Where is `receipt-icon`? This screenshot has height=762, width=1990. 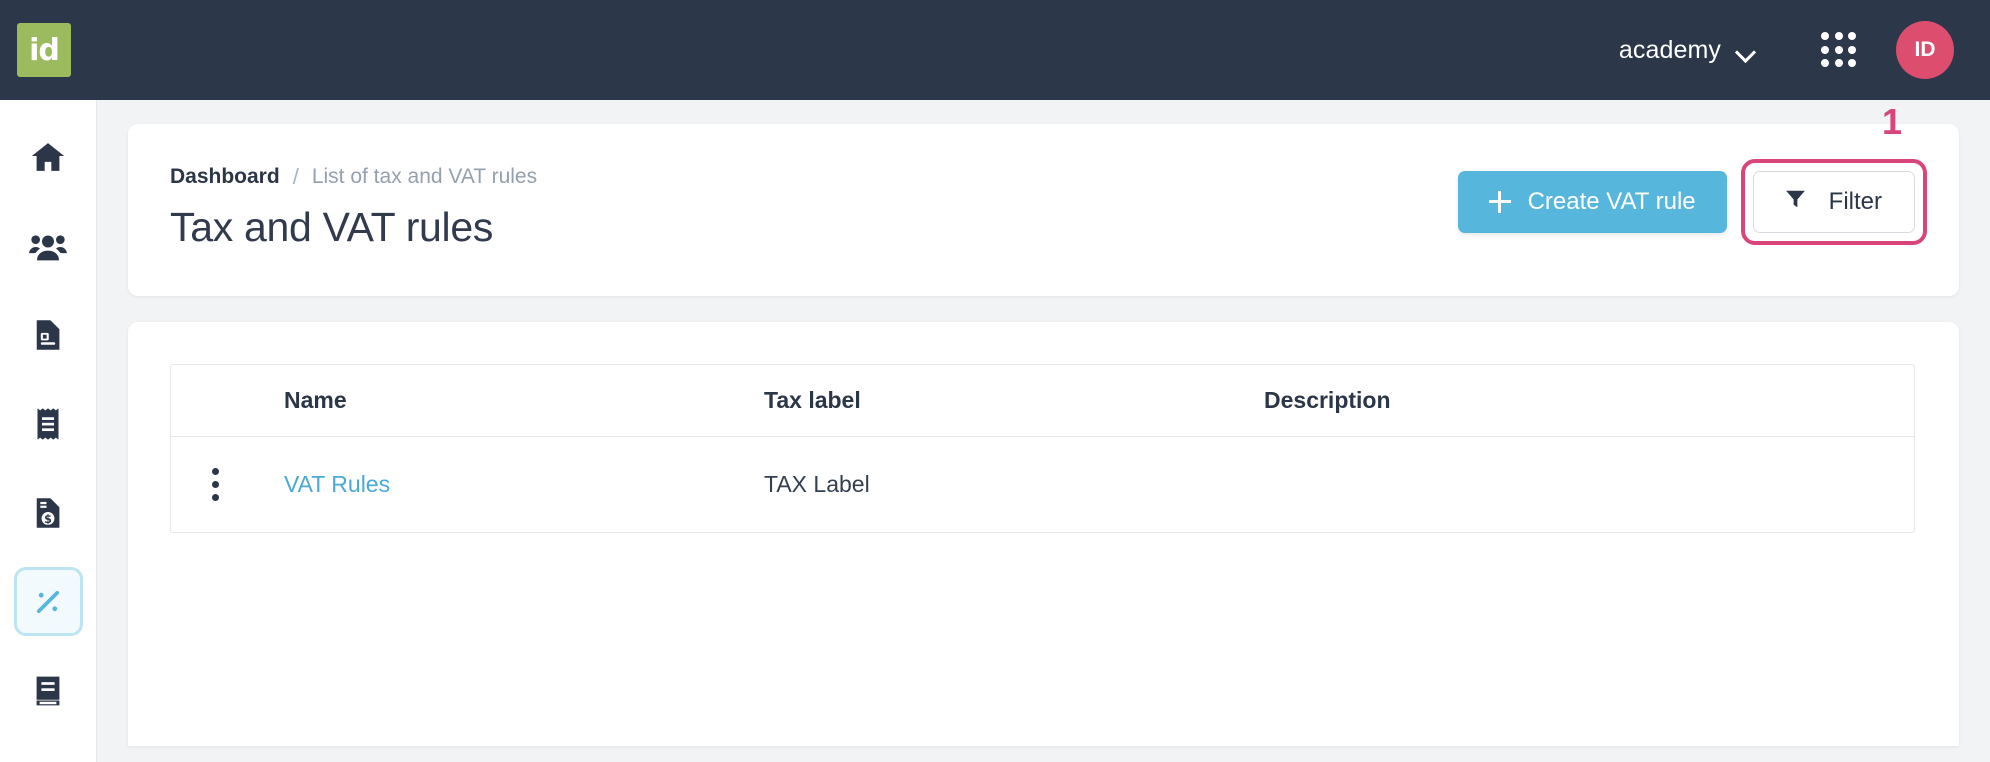 receipt-icon is located at coordinates (48, 424).